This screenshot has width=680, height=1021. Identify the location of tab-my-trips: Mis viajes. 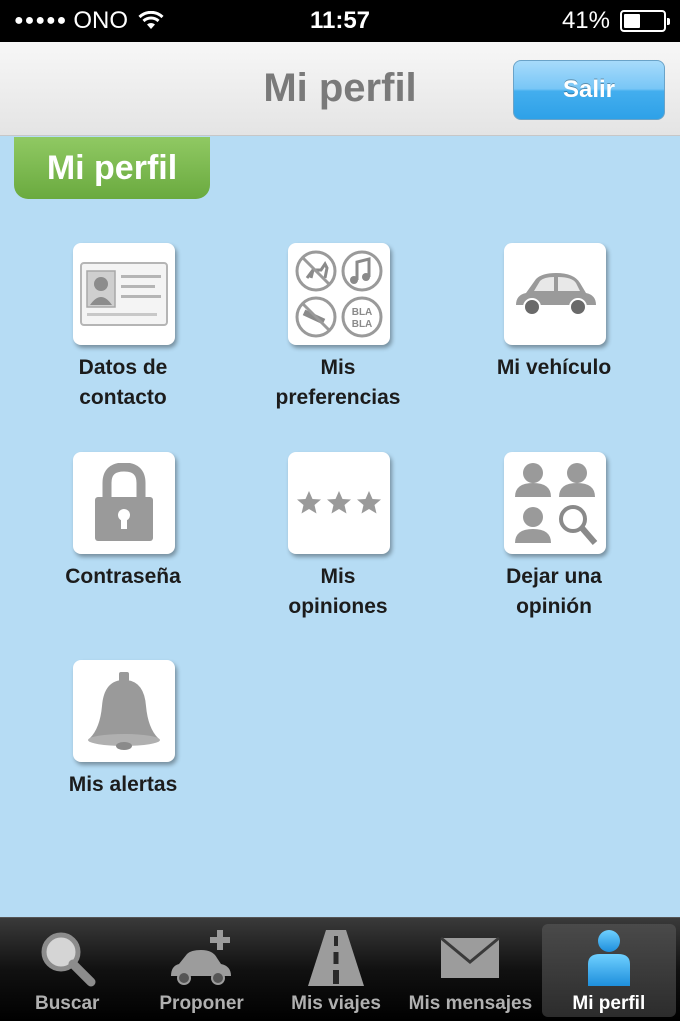
(336, 969).